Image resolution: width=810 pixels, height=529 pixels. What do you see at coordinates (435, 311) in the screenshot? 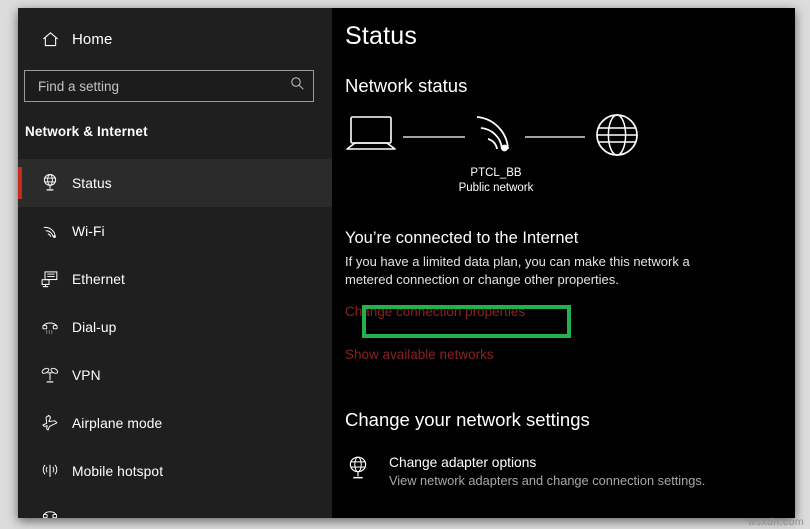
I see `change-connection-properties-link: Change connection properties` at bounding box center [435, 311].